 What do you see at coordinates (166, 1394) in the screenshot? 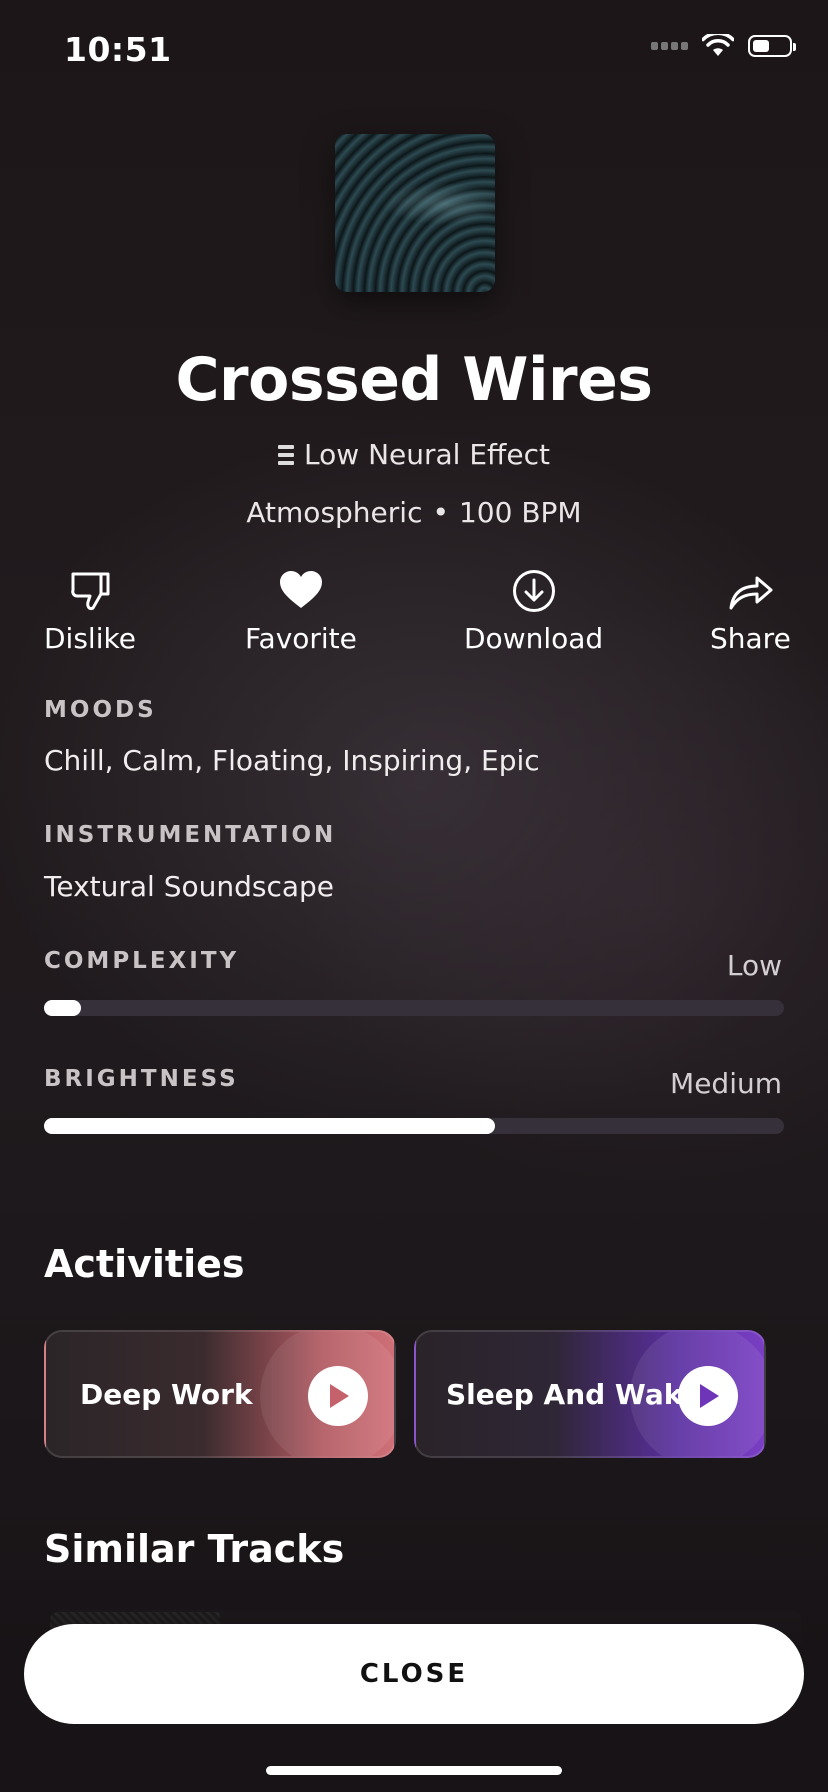
I see `activity-label: Deep Work` at bounding box center [166, 1394].